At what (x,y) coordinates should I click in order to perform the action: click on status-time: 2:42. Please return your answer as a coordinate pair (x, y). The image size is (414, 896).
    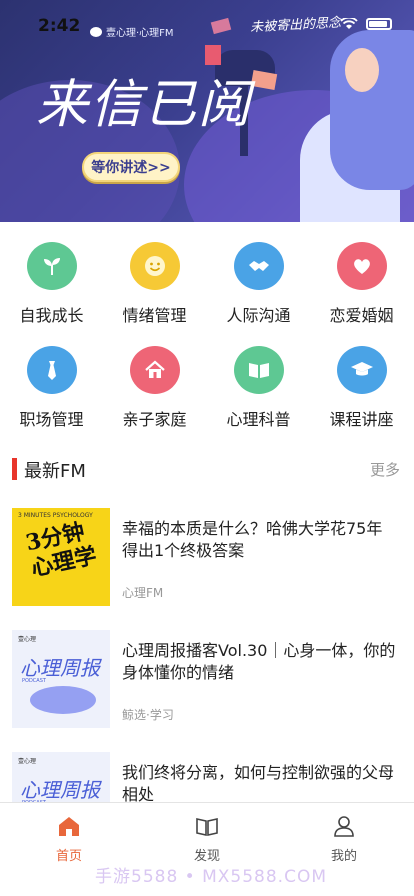
    Looking at the image, I should click on (59, 26).